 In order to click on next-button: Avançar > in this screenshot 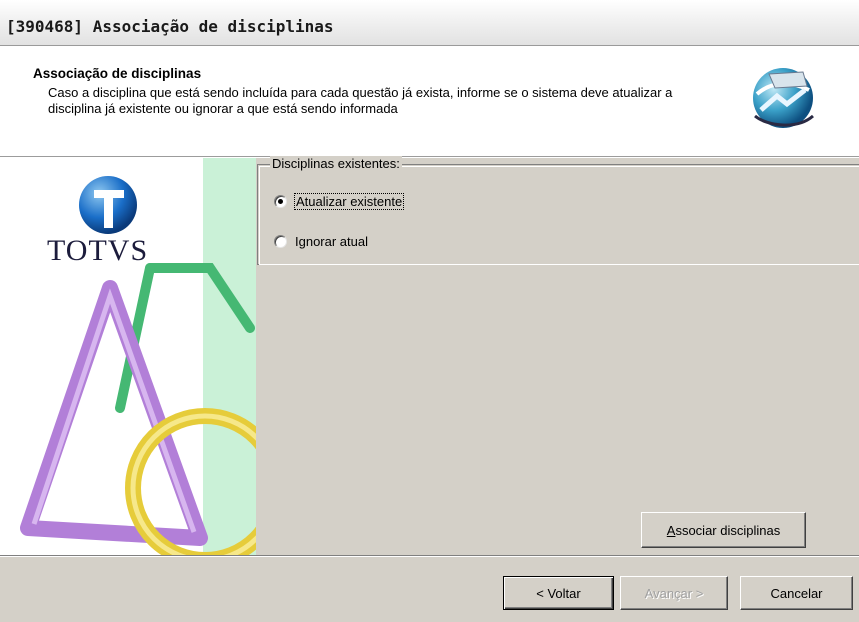, I will do `click(674, 593)`.